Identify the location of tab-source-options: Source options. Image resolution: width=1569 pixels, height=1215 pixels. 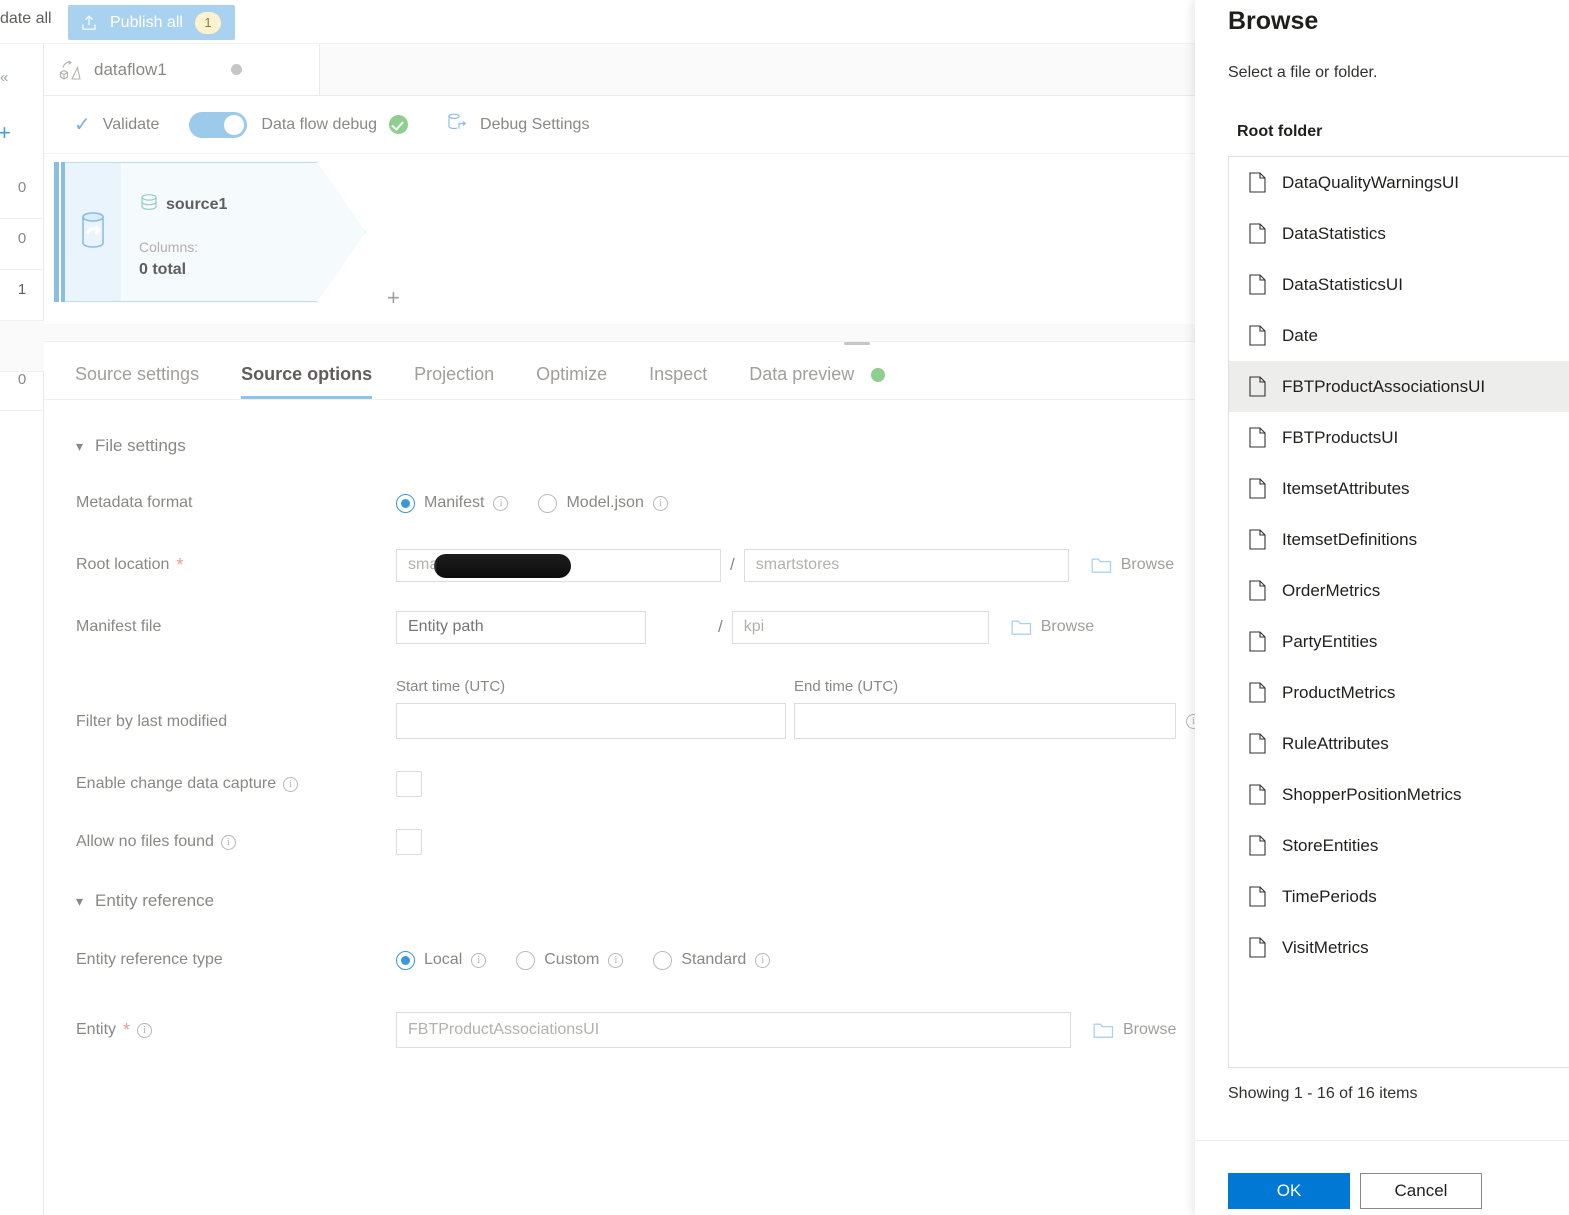
(307, 381).